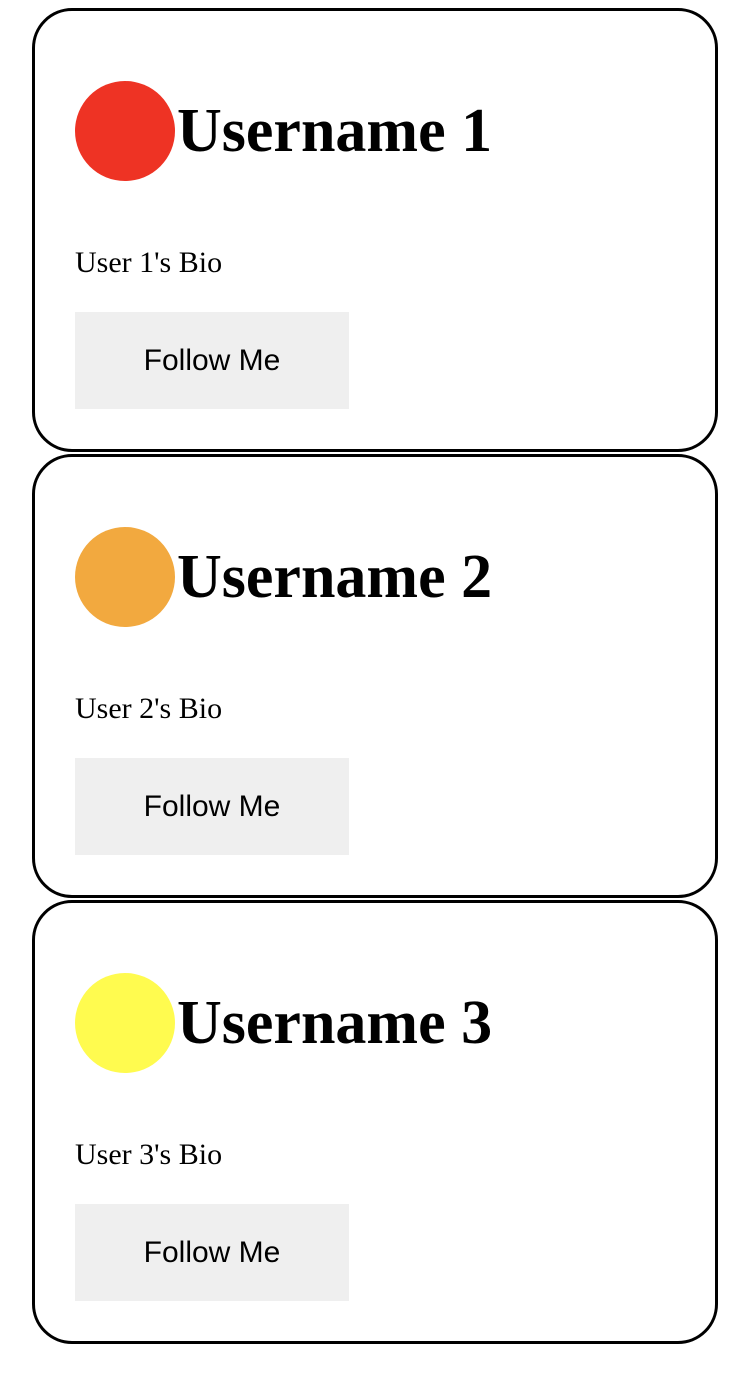 The image size is (747, 1379). Describe the element at coordinates (335, 577) in the screenshot. I see `username: Username 2` at that location.